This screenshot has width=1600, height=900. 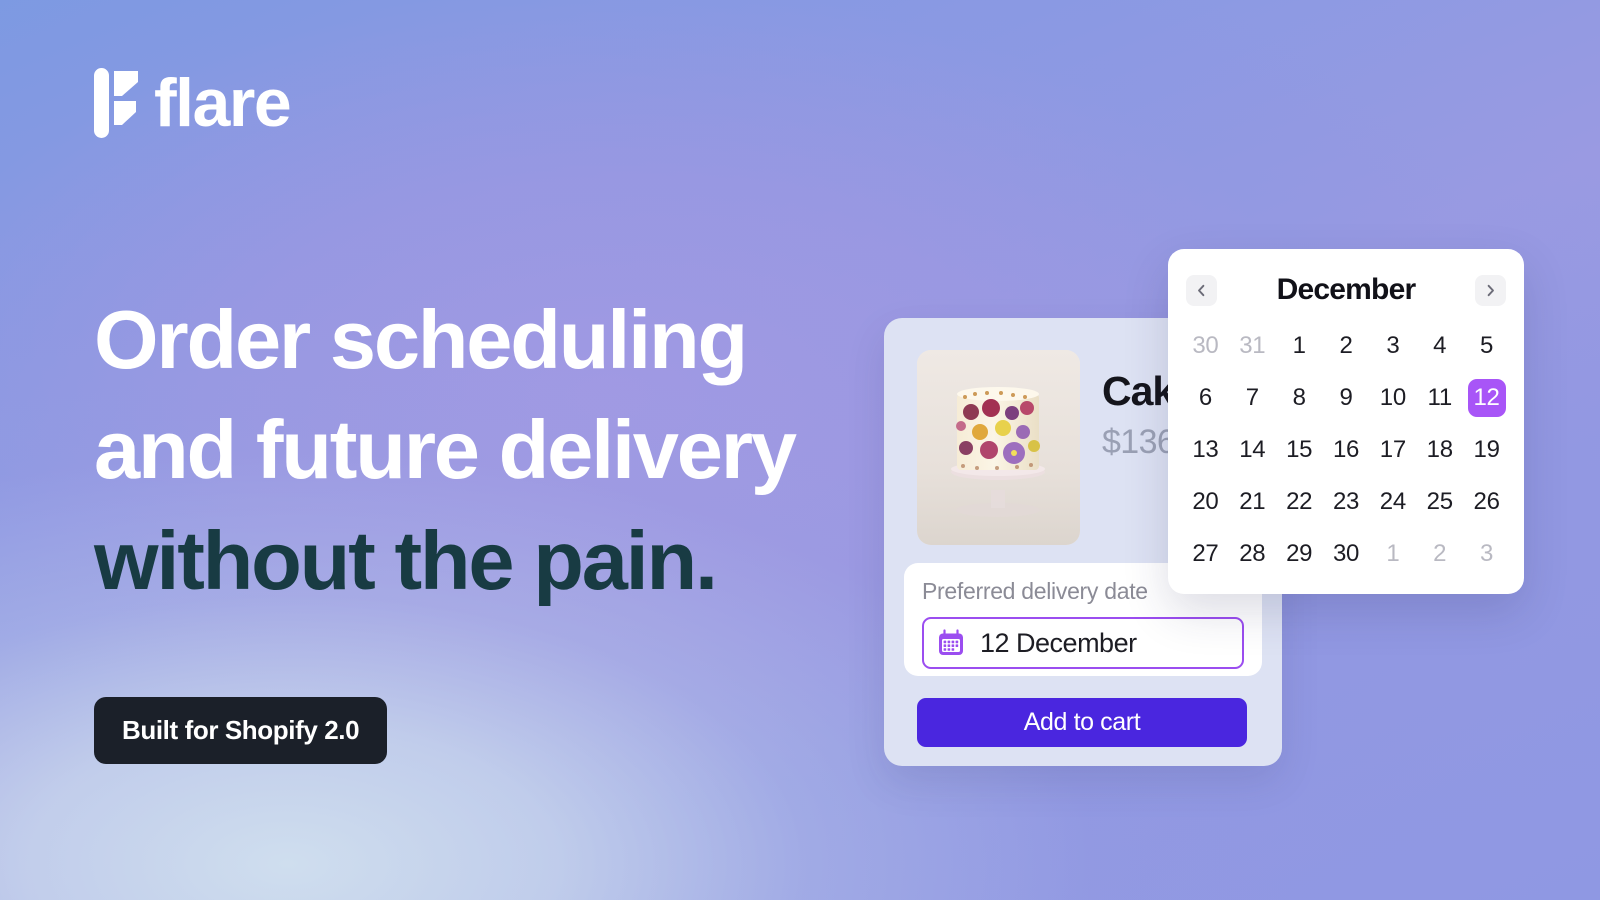 I want to click on calendar-day-label: 27, so click(x=1205, y=553).